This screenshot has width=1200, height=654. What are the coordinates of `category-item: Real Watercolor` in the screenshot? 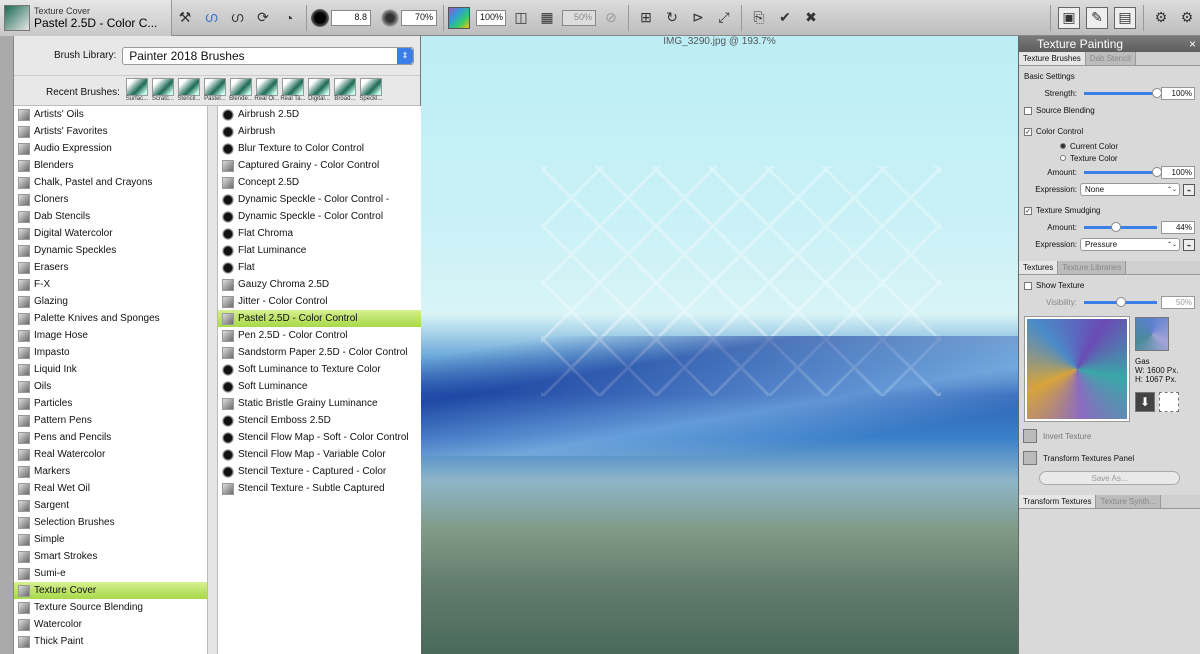 It's located at (110, 454).